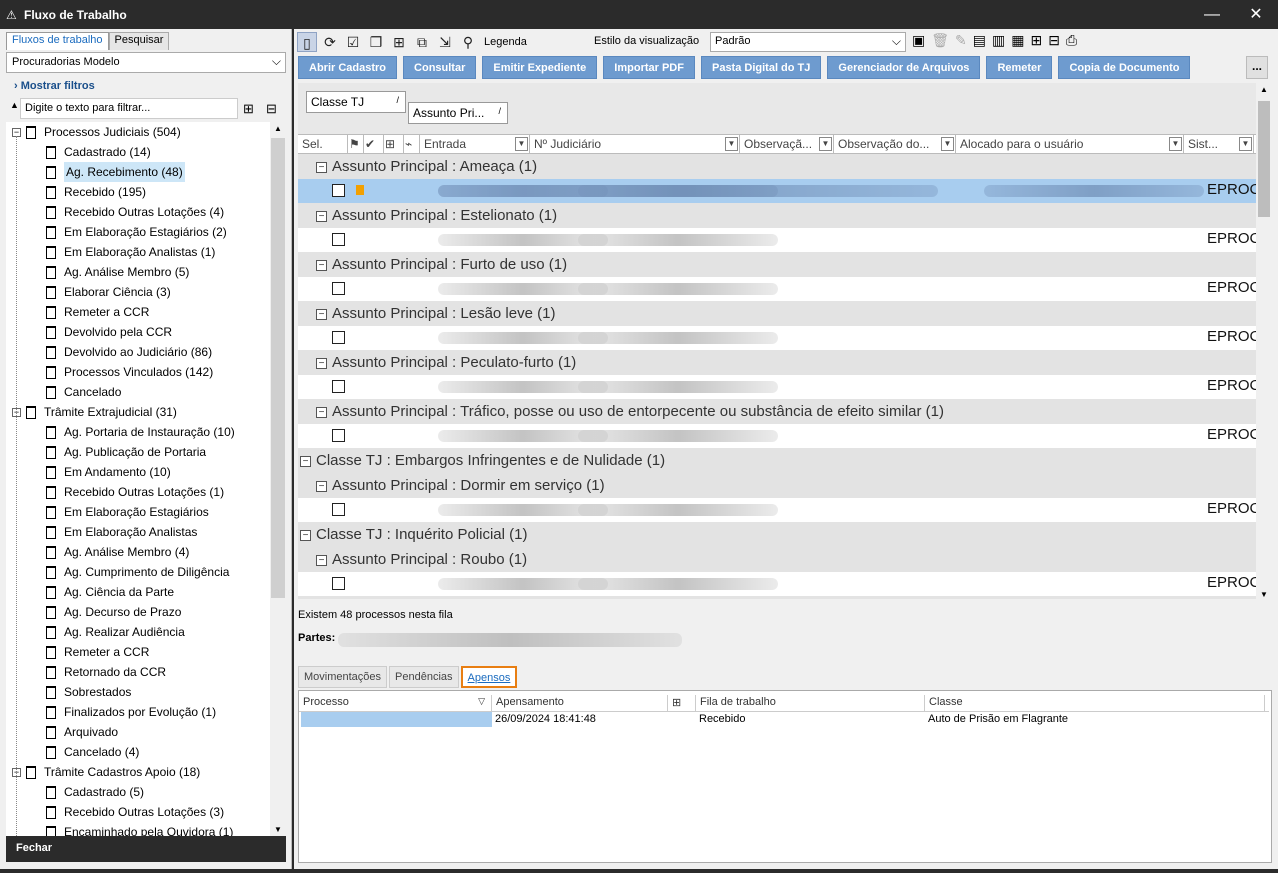 This screenshot has height=873, width=1278. What do you see at coordinates (940, 40) in the screenshot?
I see `delete-icon: 🗑` at bounding box center [940, 40].